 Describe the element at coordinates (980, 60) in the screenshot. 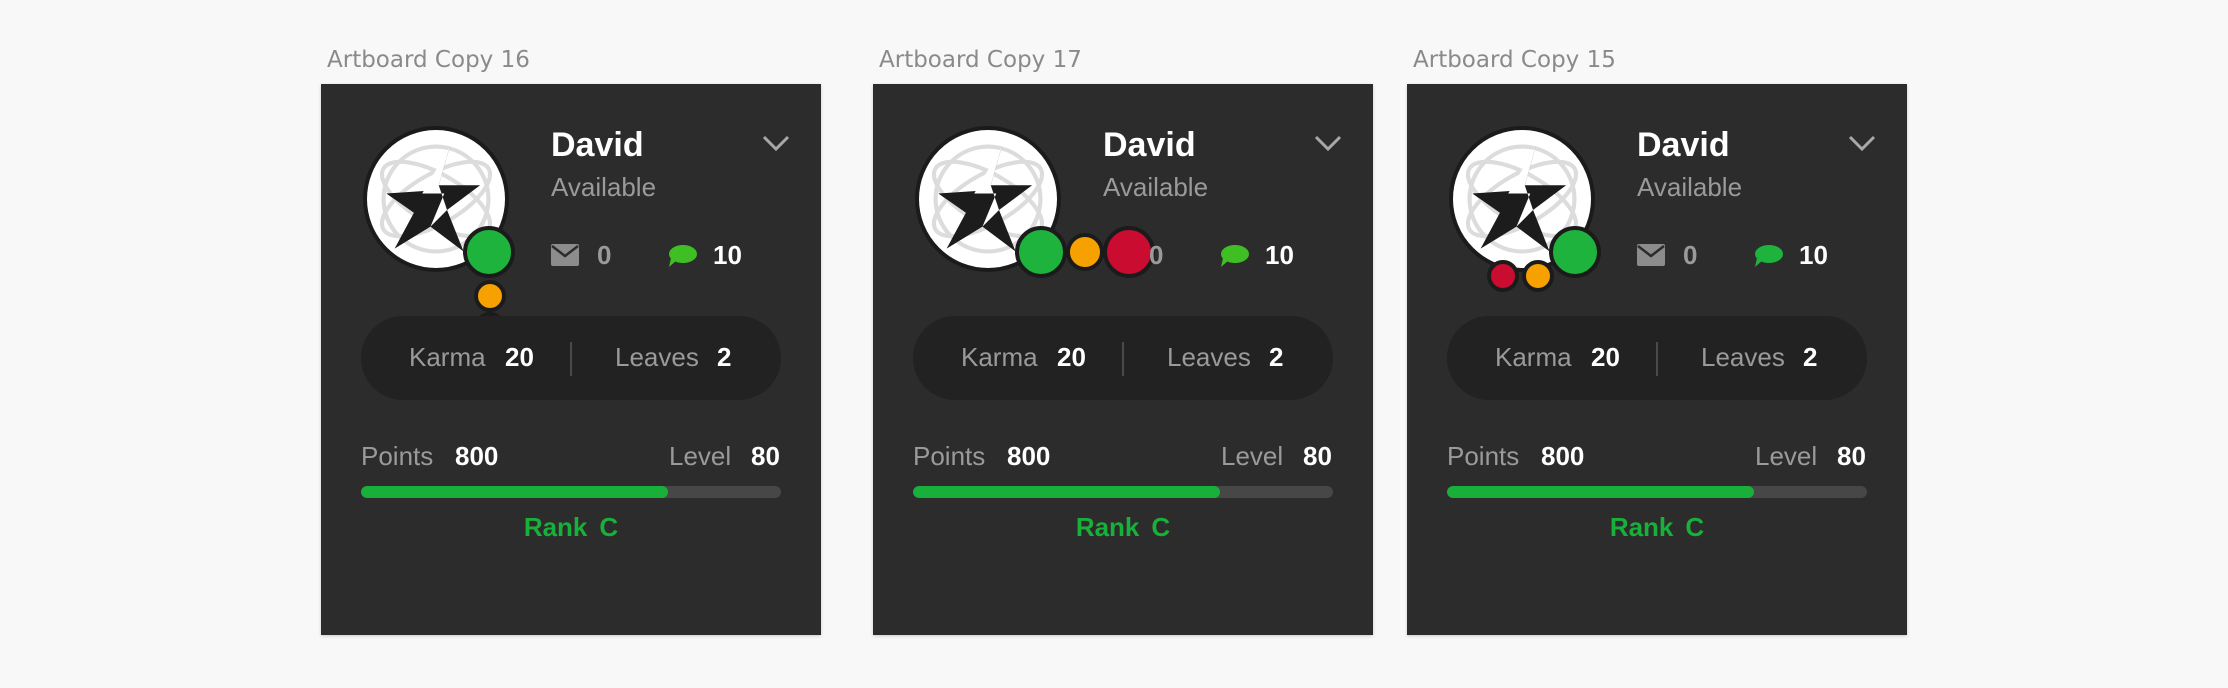

I see `artboard-label: Artboard Copy 17` at that location.